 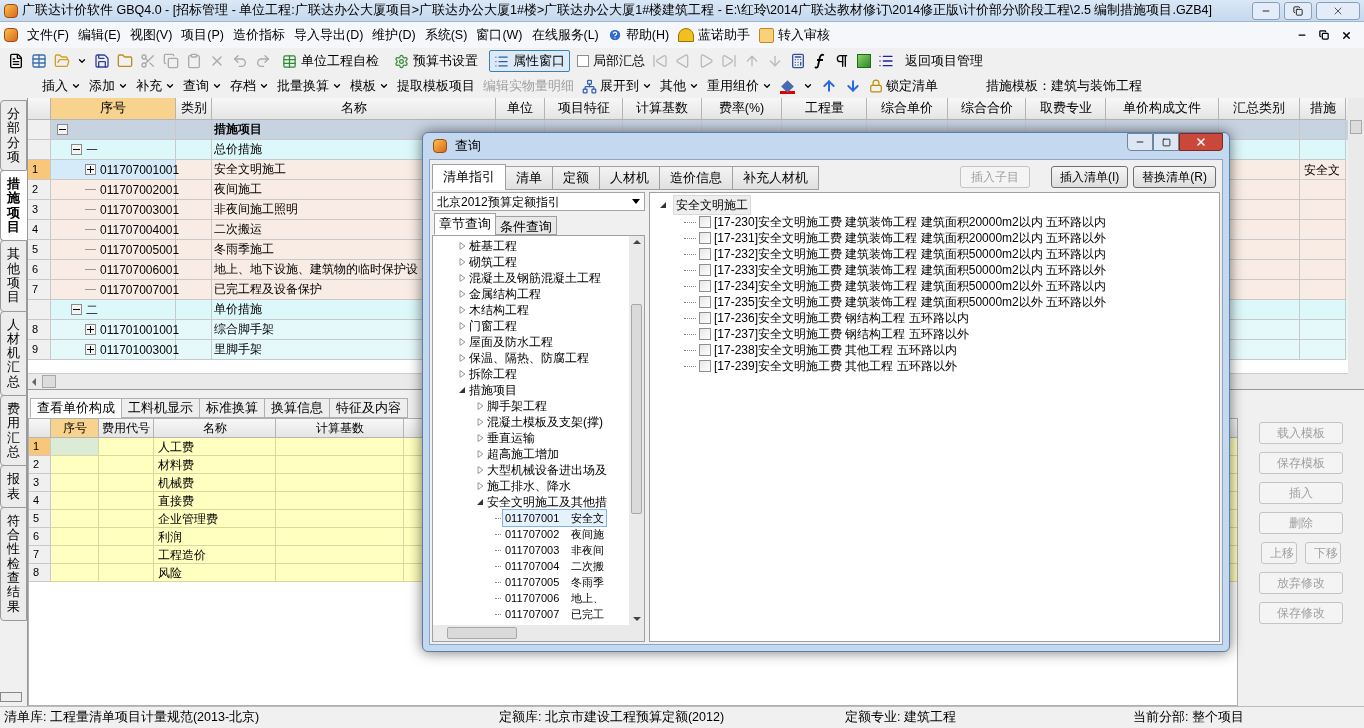 I want to click on table-cell-text: 011707001001, so click(x=140, y=170).